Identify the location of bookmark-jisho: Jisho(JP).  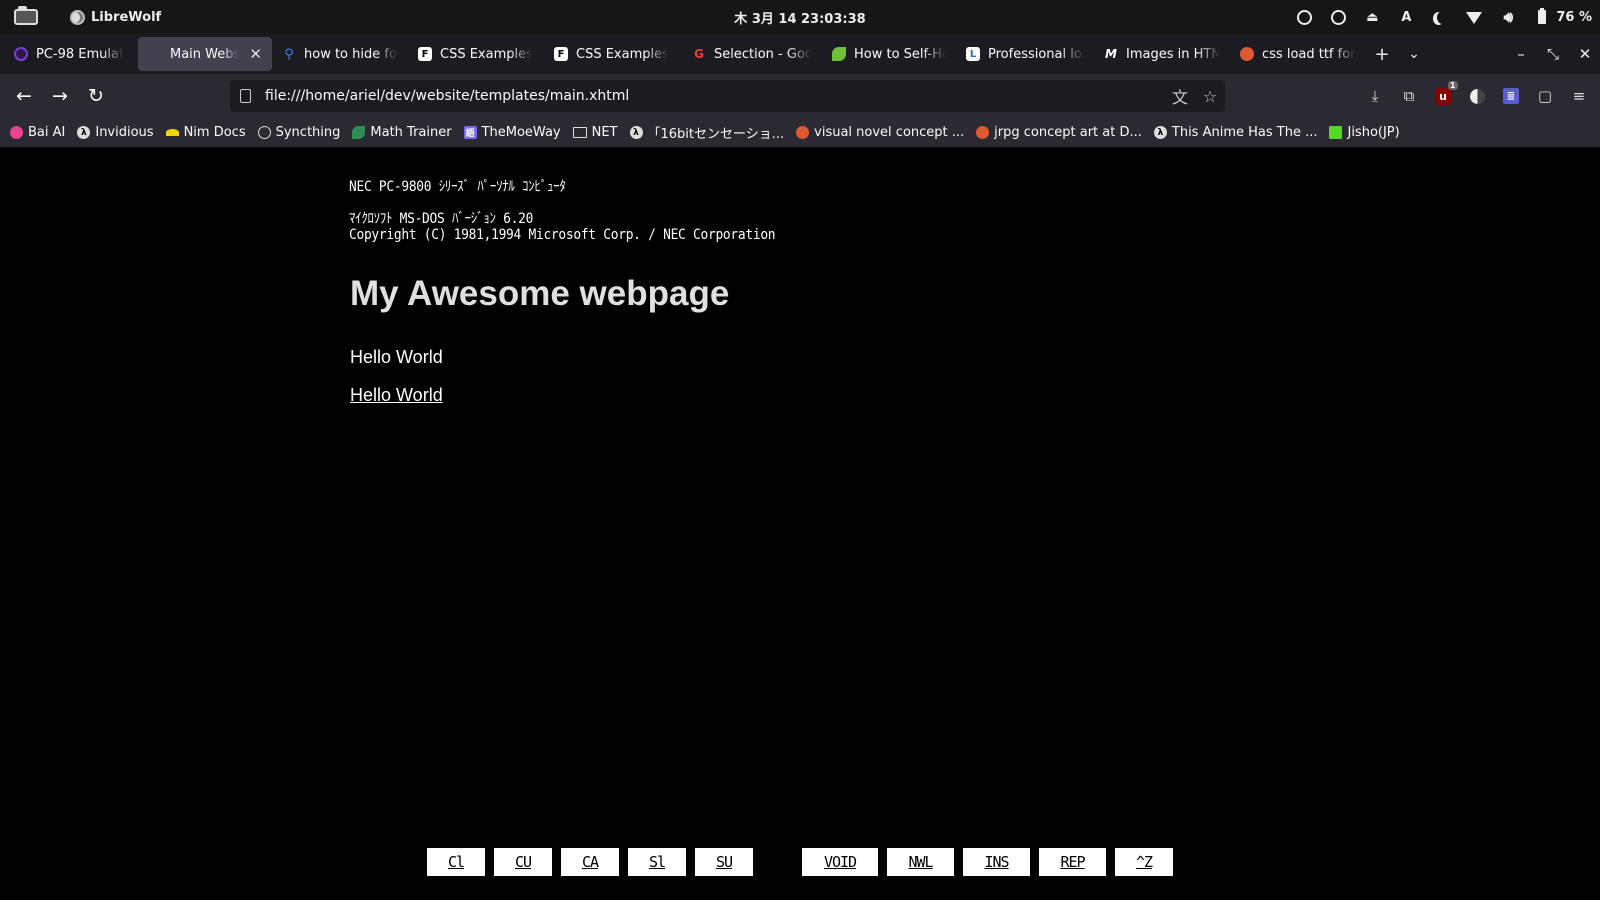
(1364, 132).